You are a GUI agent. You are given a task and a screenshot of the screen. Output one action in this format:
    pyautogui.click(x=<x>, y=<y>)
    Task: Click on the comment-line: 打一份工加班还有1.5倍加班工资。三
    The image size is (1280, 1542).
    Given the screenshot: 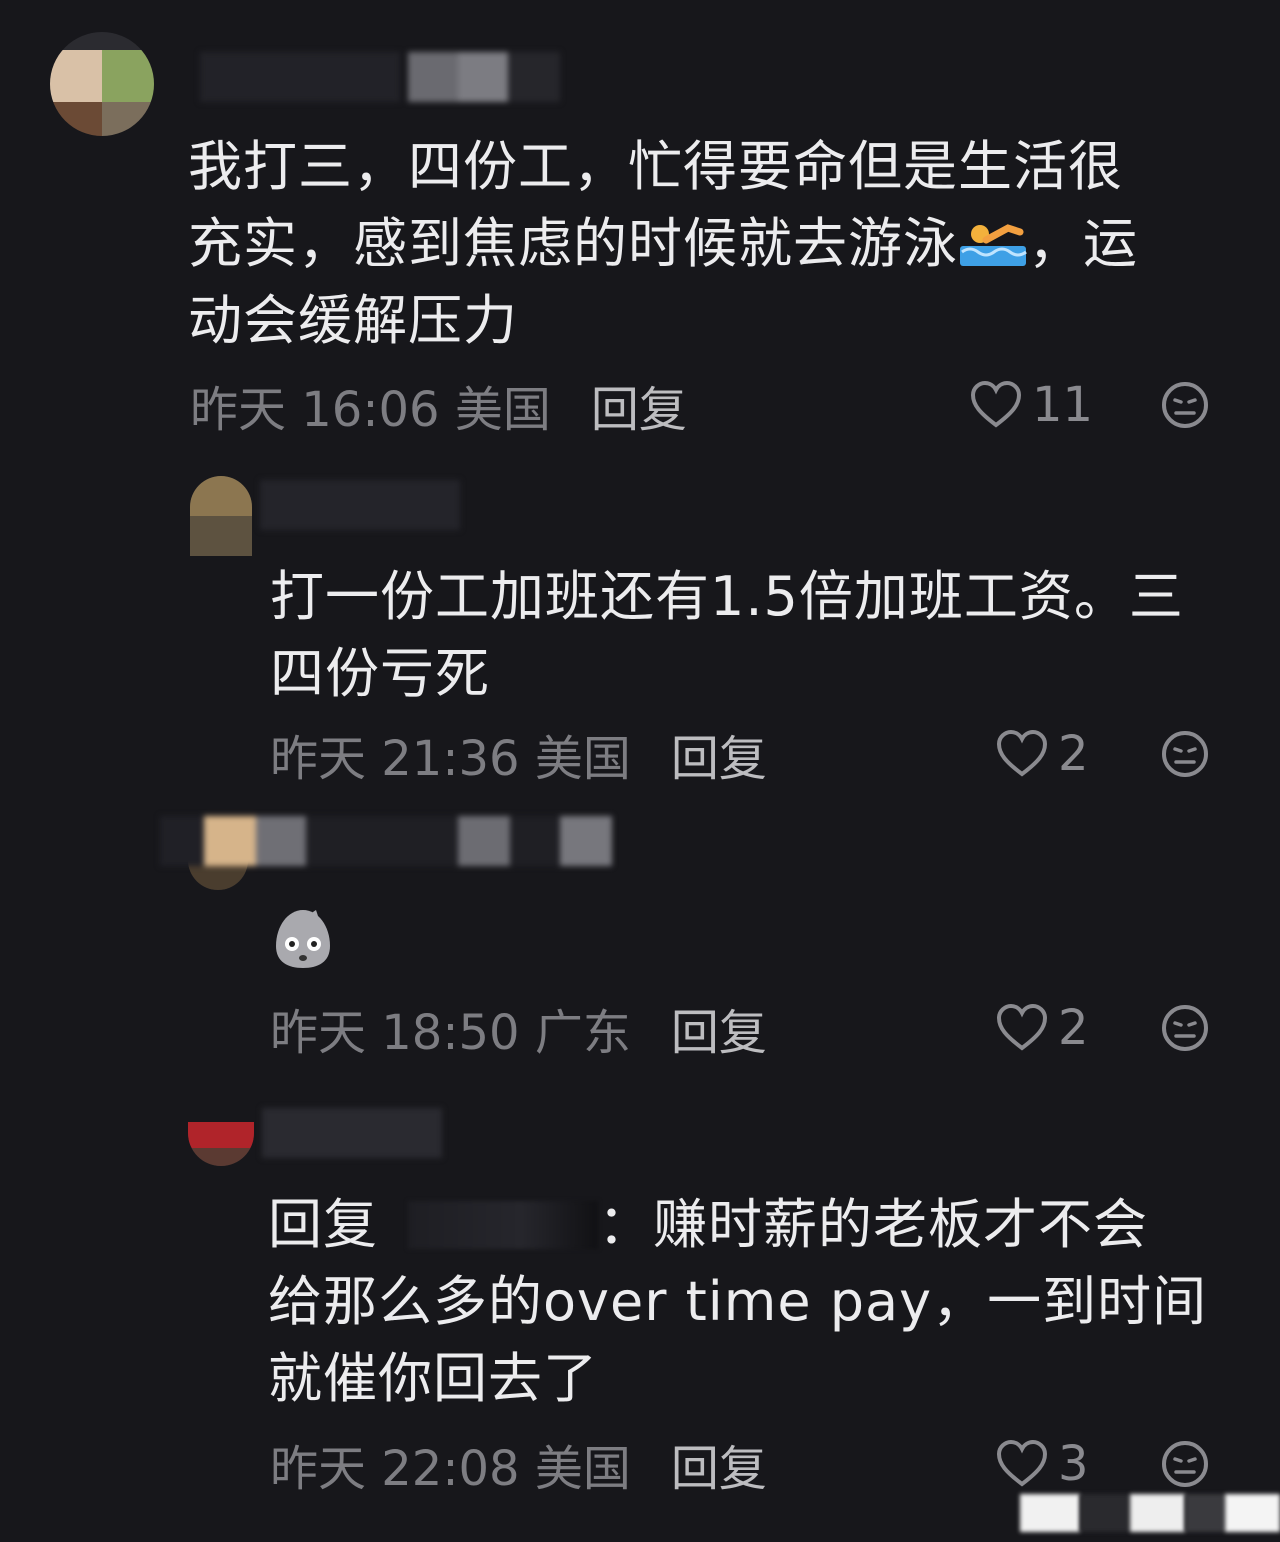 What is the action you would take?
    pyautogui.click(x=727, y=596)
    